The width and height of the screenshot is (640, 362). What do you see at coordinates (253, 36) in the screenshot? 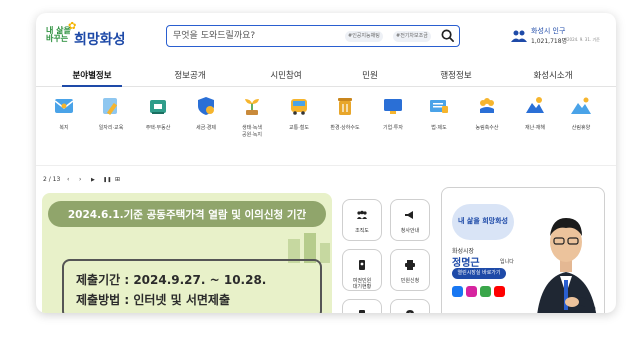
I see `search-input` at bounding box center [253, 36].